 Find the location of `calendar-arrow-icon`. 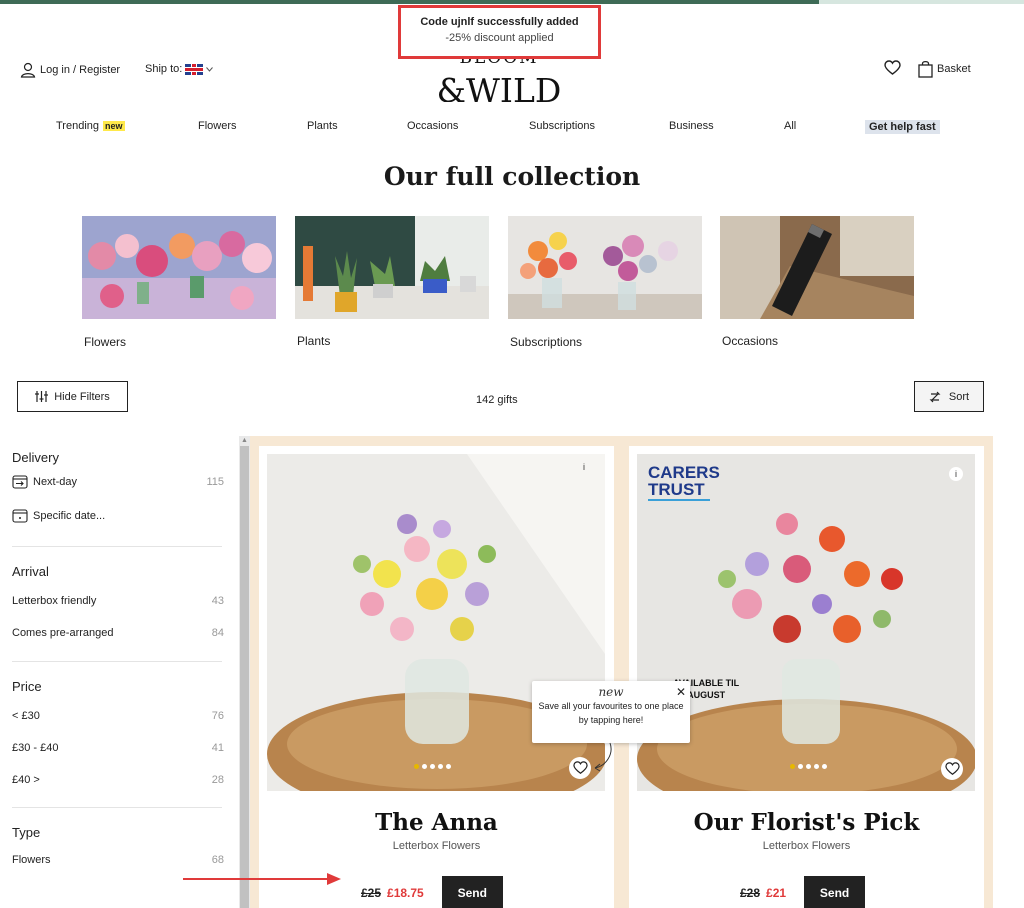

calendar-arrow-icon is located at coordinates (20, 482).